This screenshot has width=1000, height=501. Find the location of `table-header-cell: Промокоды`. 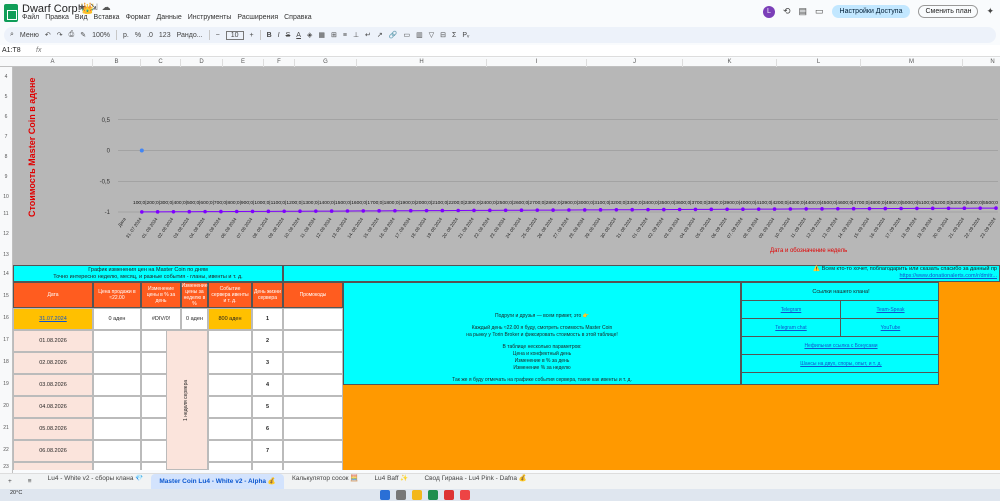

table-header-cell: Промокоды is located at coordinates (313, 295).